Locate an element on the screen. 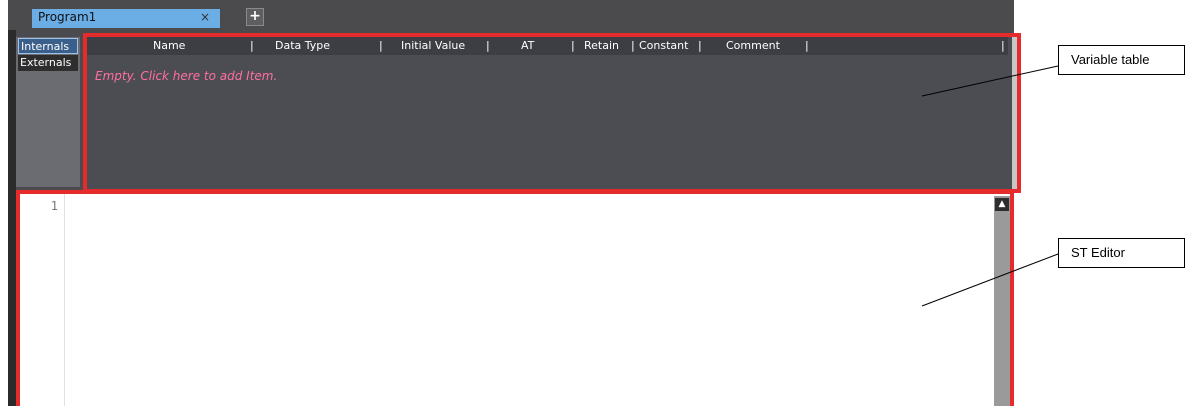  callout-leader-lines is located at coordinates (990, 186).